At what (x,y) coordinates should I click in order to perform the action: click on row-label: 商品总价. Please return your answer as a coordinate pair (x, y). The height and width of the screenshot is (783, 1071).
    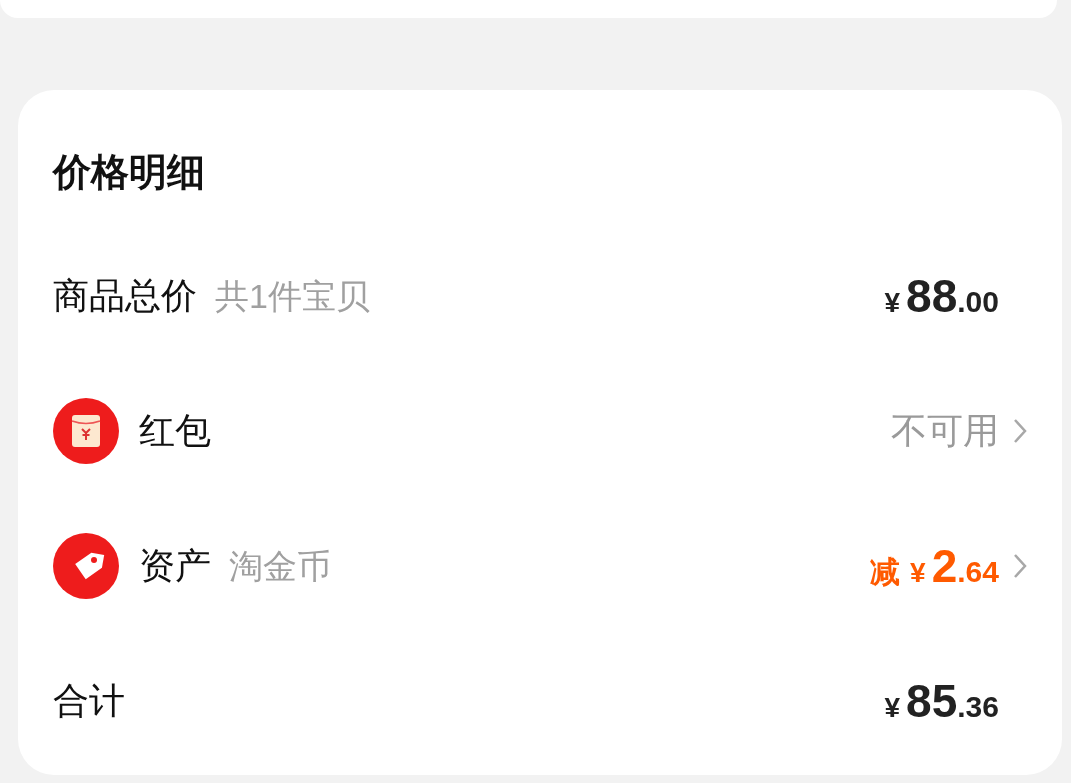
    Looking at the image, I should click on (125, 295).